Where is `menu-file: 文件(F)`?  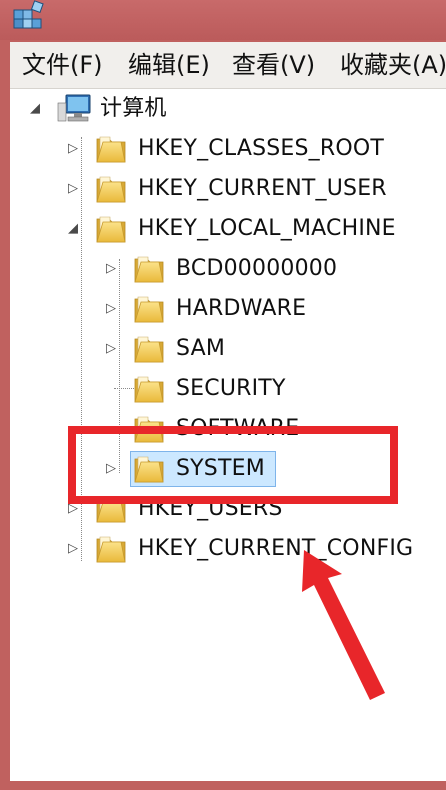 menu-file: 文件(F) is located at coordinates (62, 65).